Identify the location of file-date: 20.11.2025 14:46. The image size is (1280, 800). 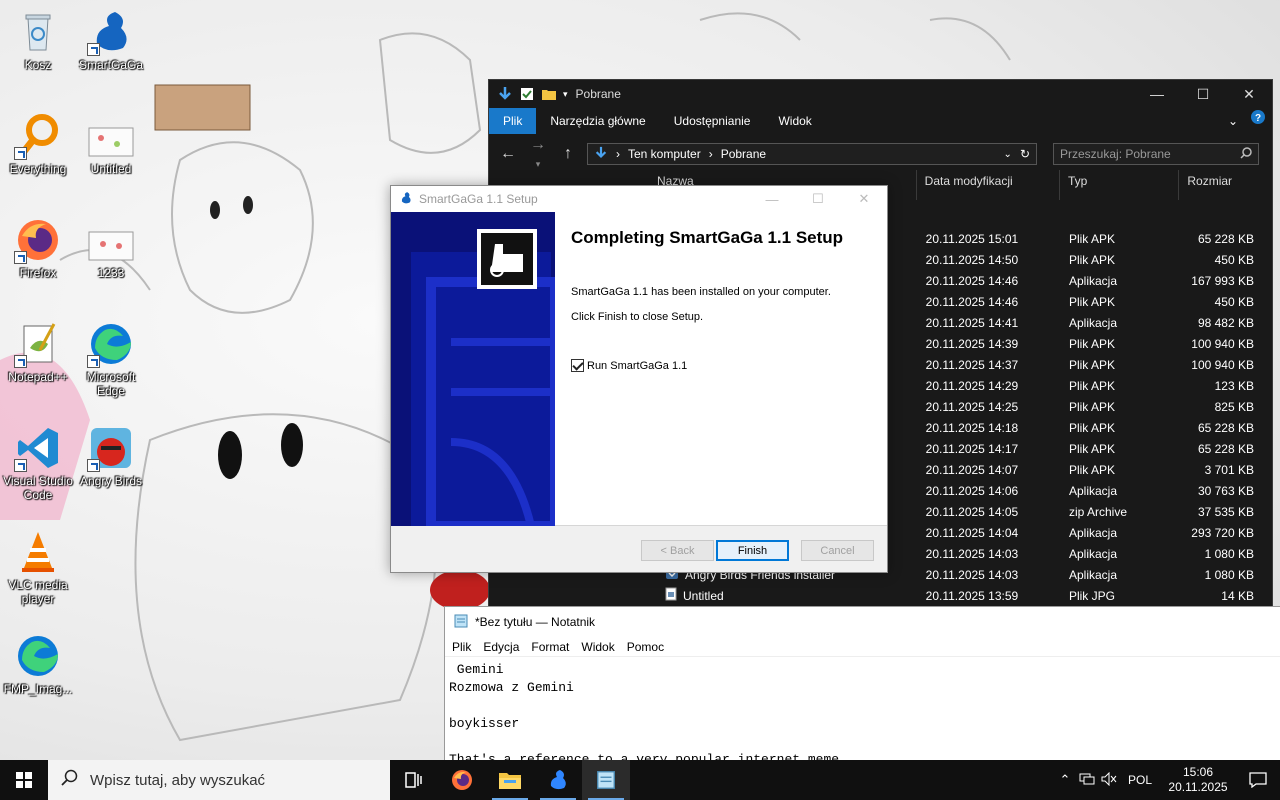
(972, 280).